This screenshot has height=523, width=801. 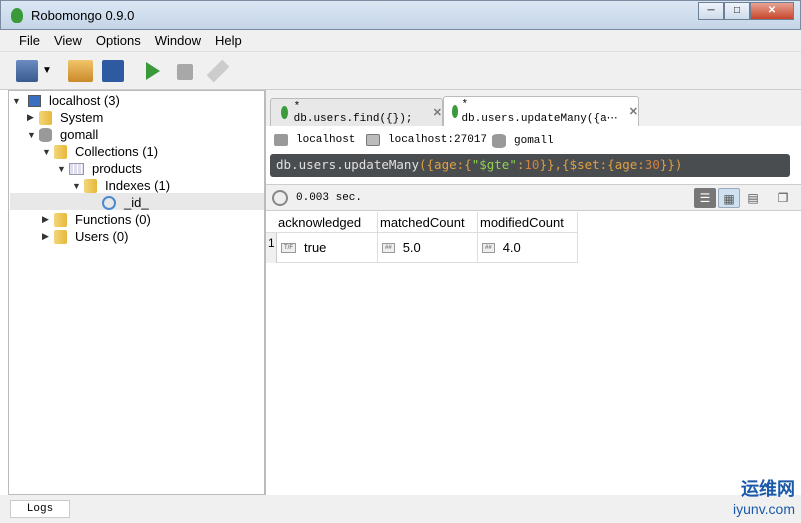 What do you see at coordinates (136, 202) in the screenshot?
I see `tree-label: _id_` at bounding box center [136, 202].